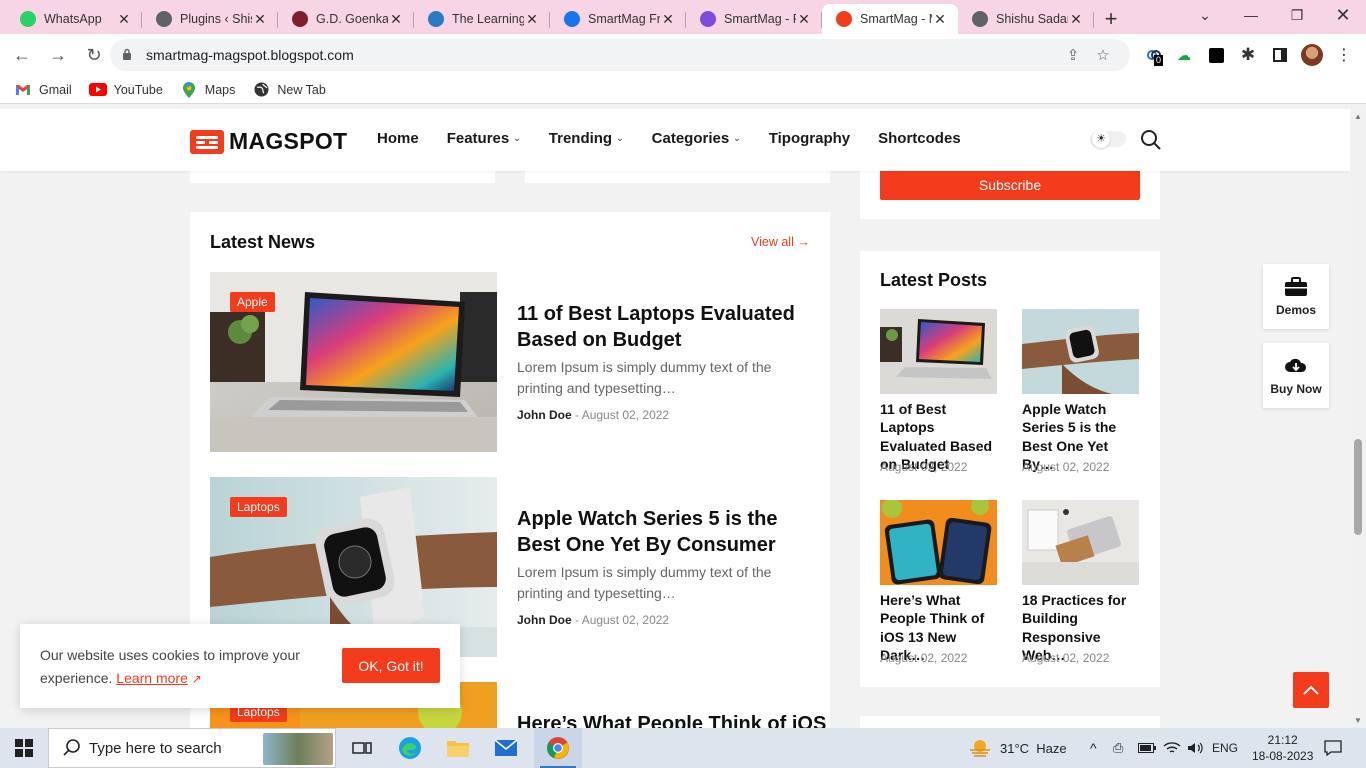  Describe the element at coordinates (1296, 375) in the screenshot. I see `buy-now-button: Buy Now` at that location.